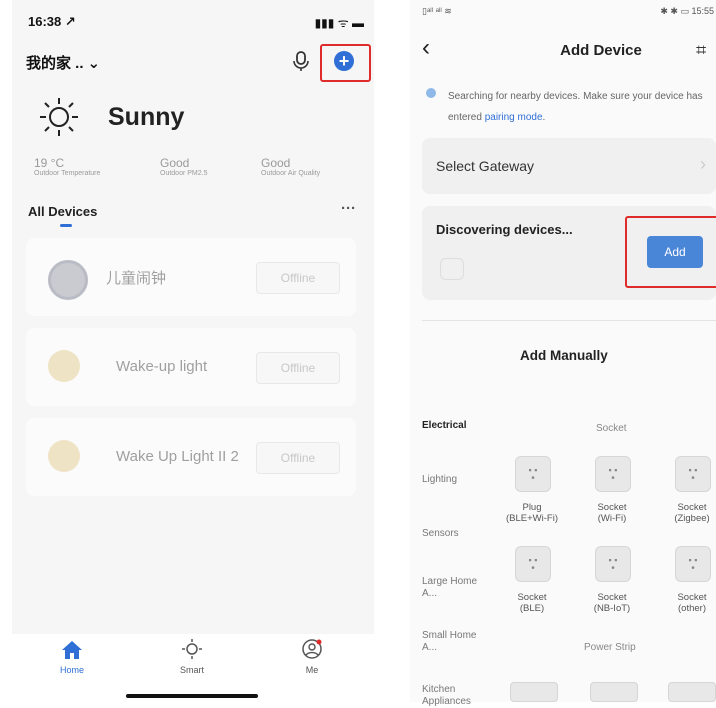  Describe the element at coordinates (439, 480) in the screenshot. I see `category-lighting: Lighting` at that location.